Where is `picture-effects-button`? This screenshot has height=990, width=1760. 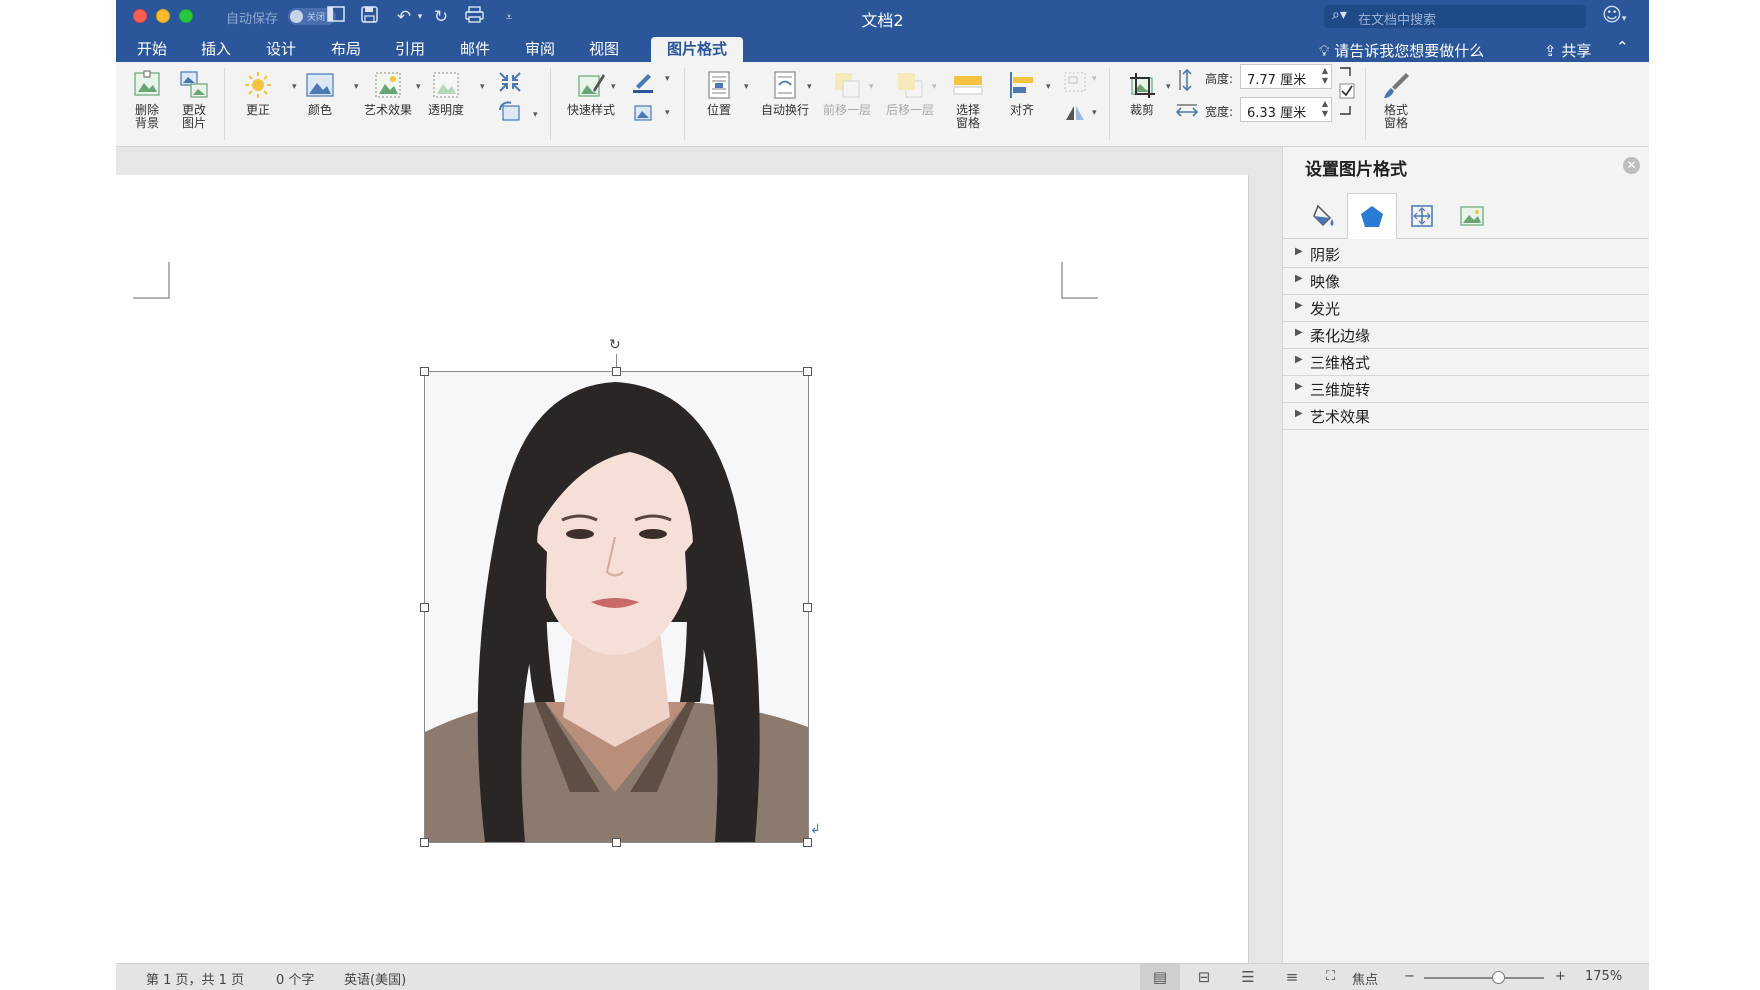
picture-effects-button is located at coordinates (643, 113).